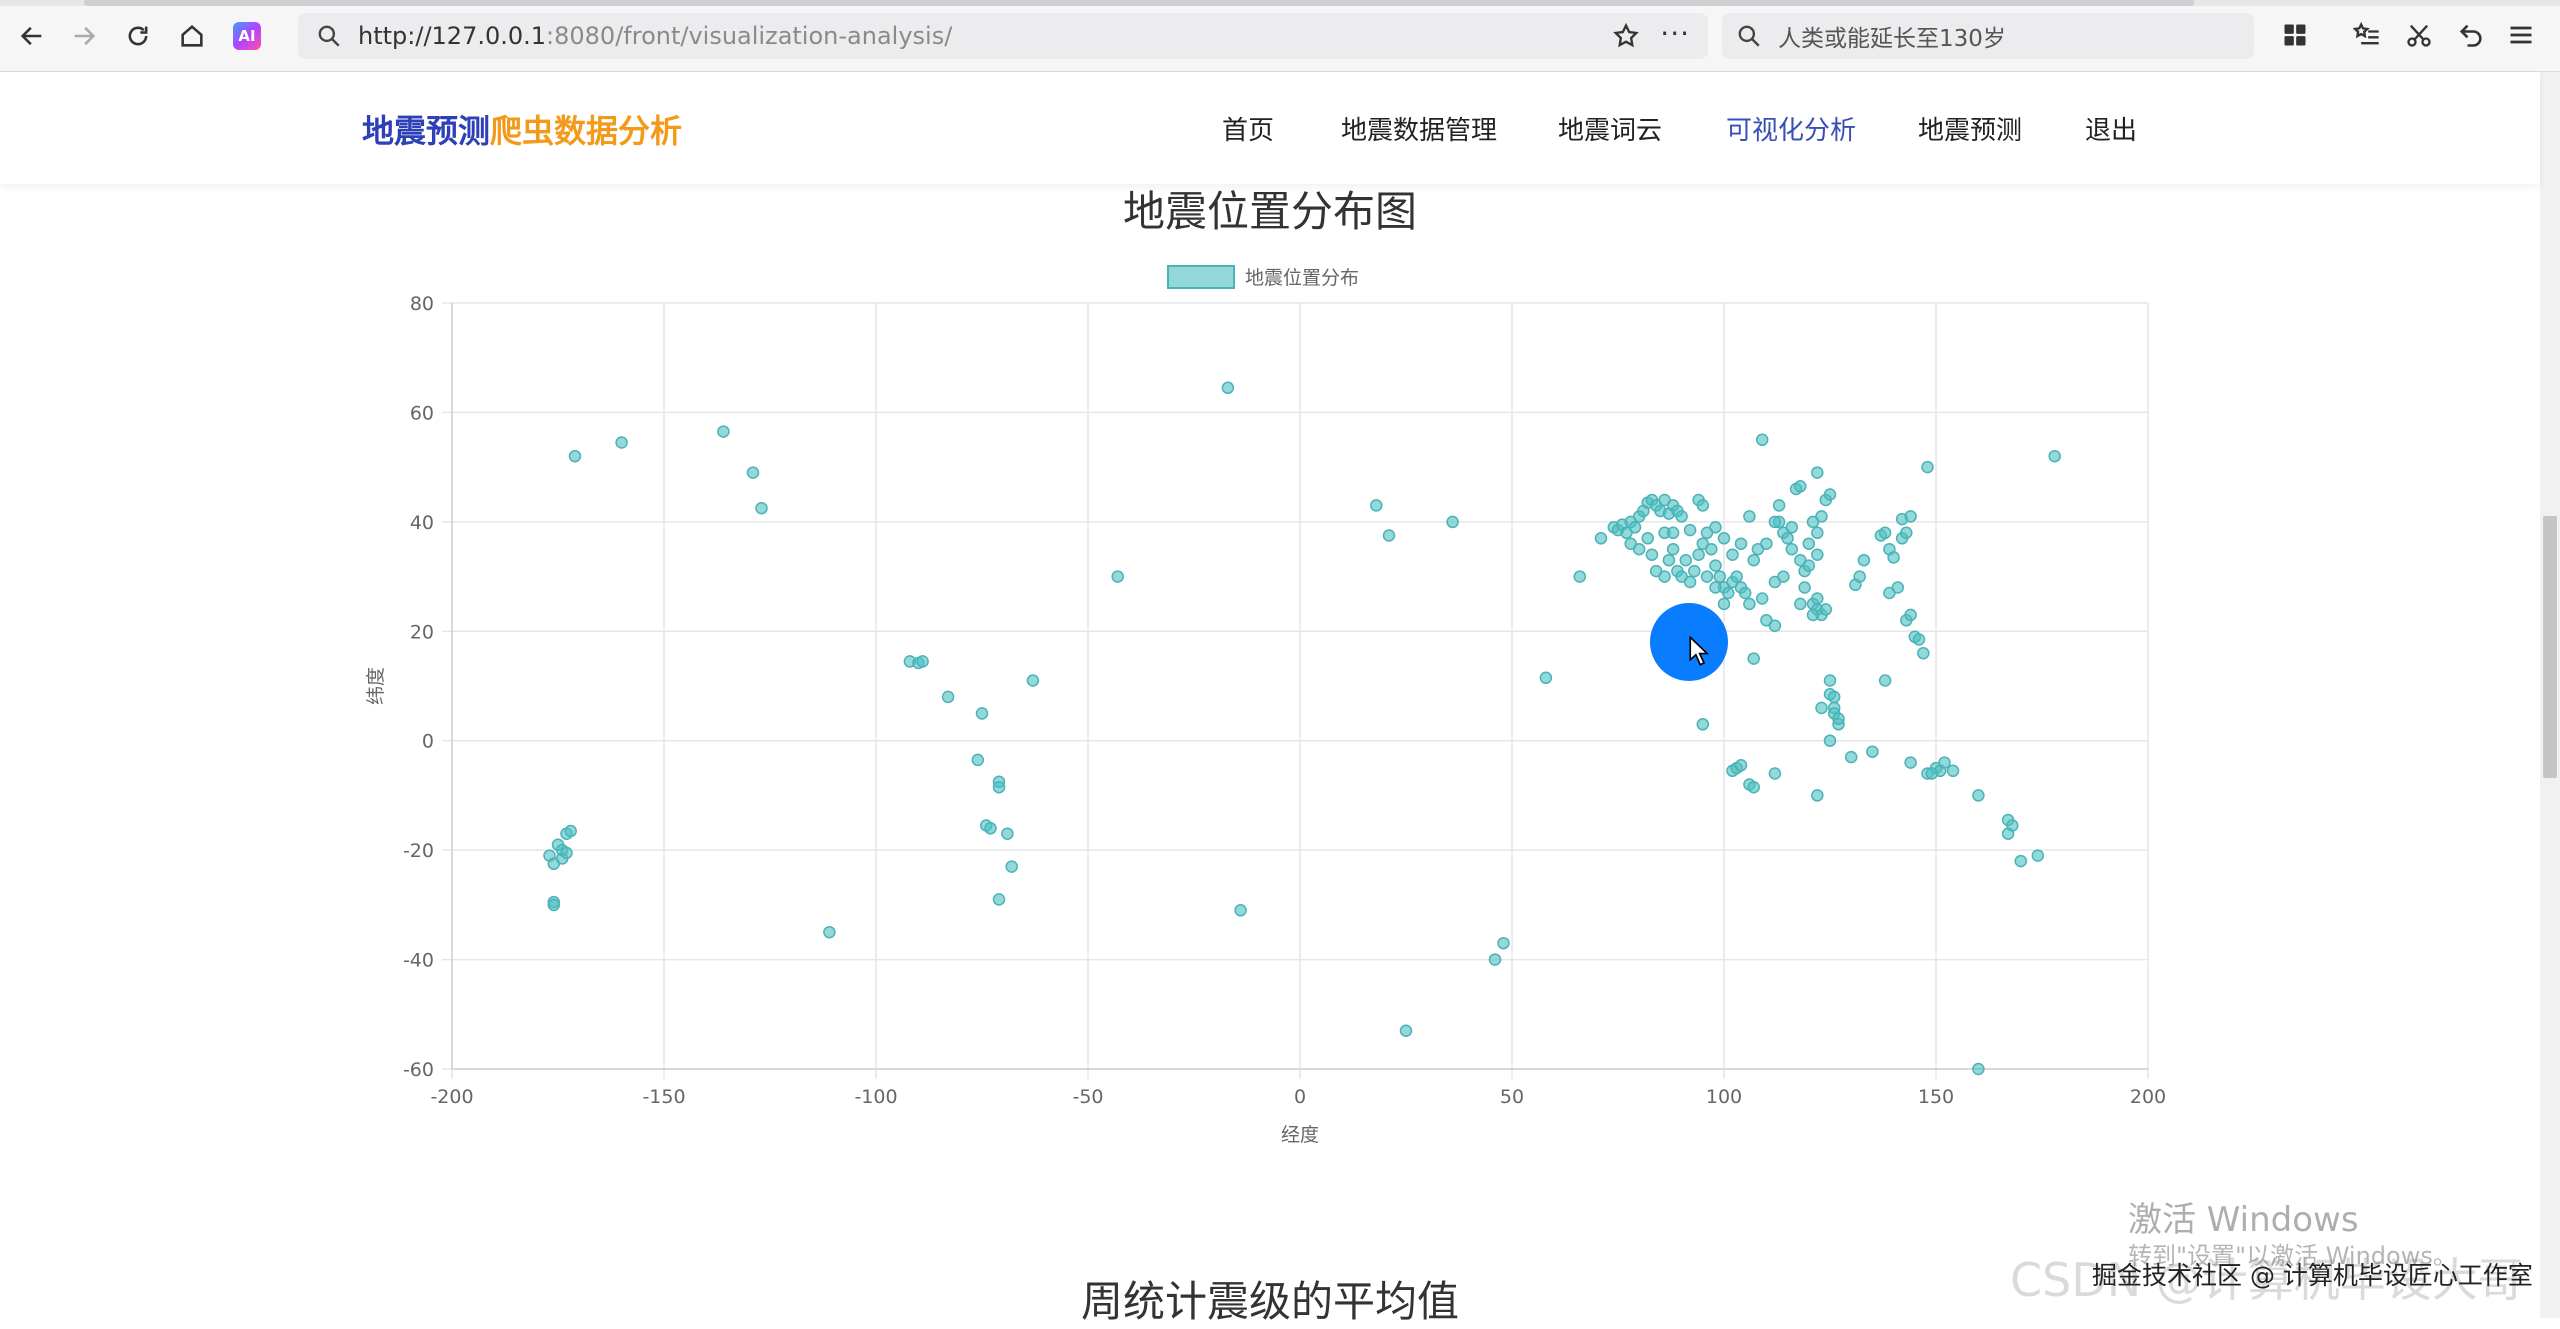  Describe the element at coordinates (1201, 277) in the screenshot. I see `legend-swatch` at that location.